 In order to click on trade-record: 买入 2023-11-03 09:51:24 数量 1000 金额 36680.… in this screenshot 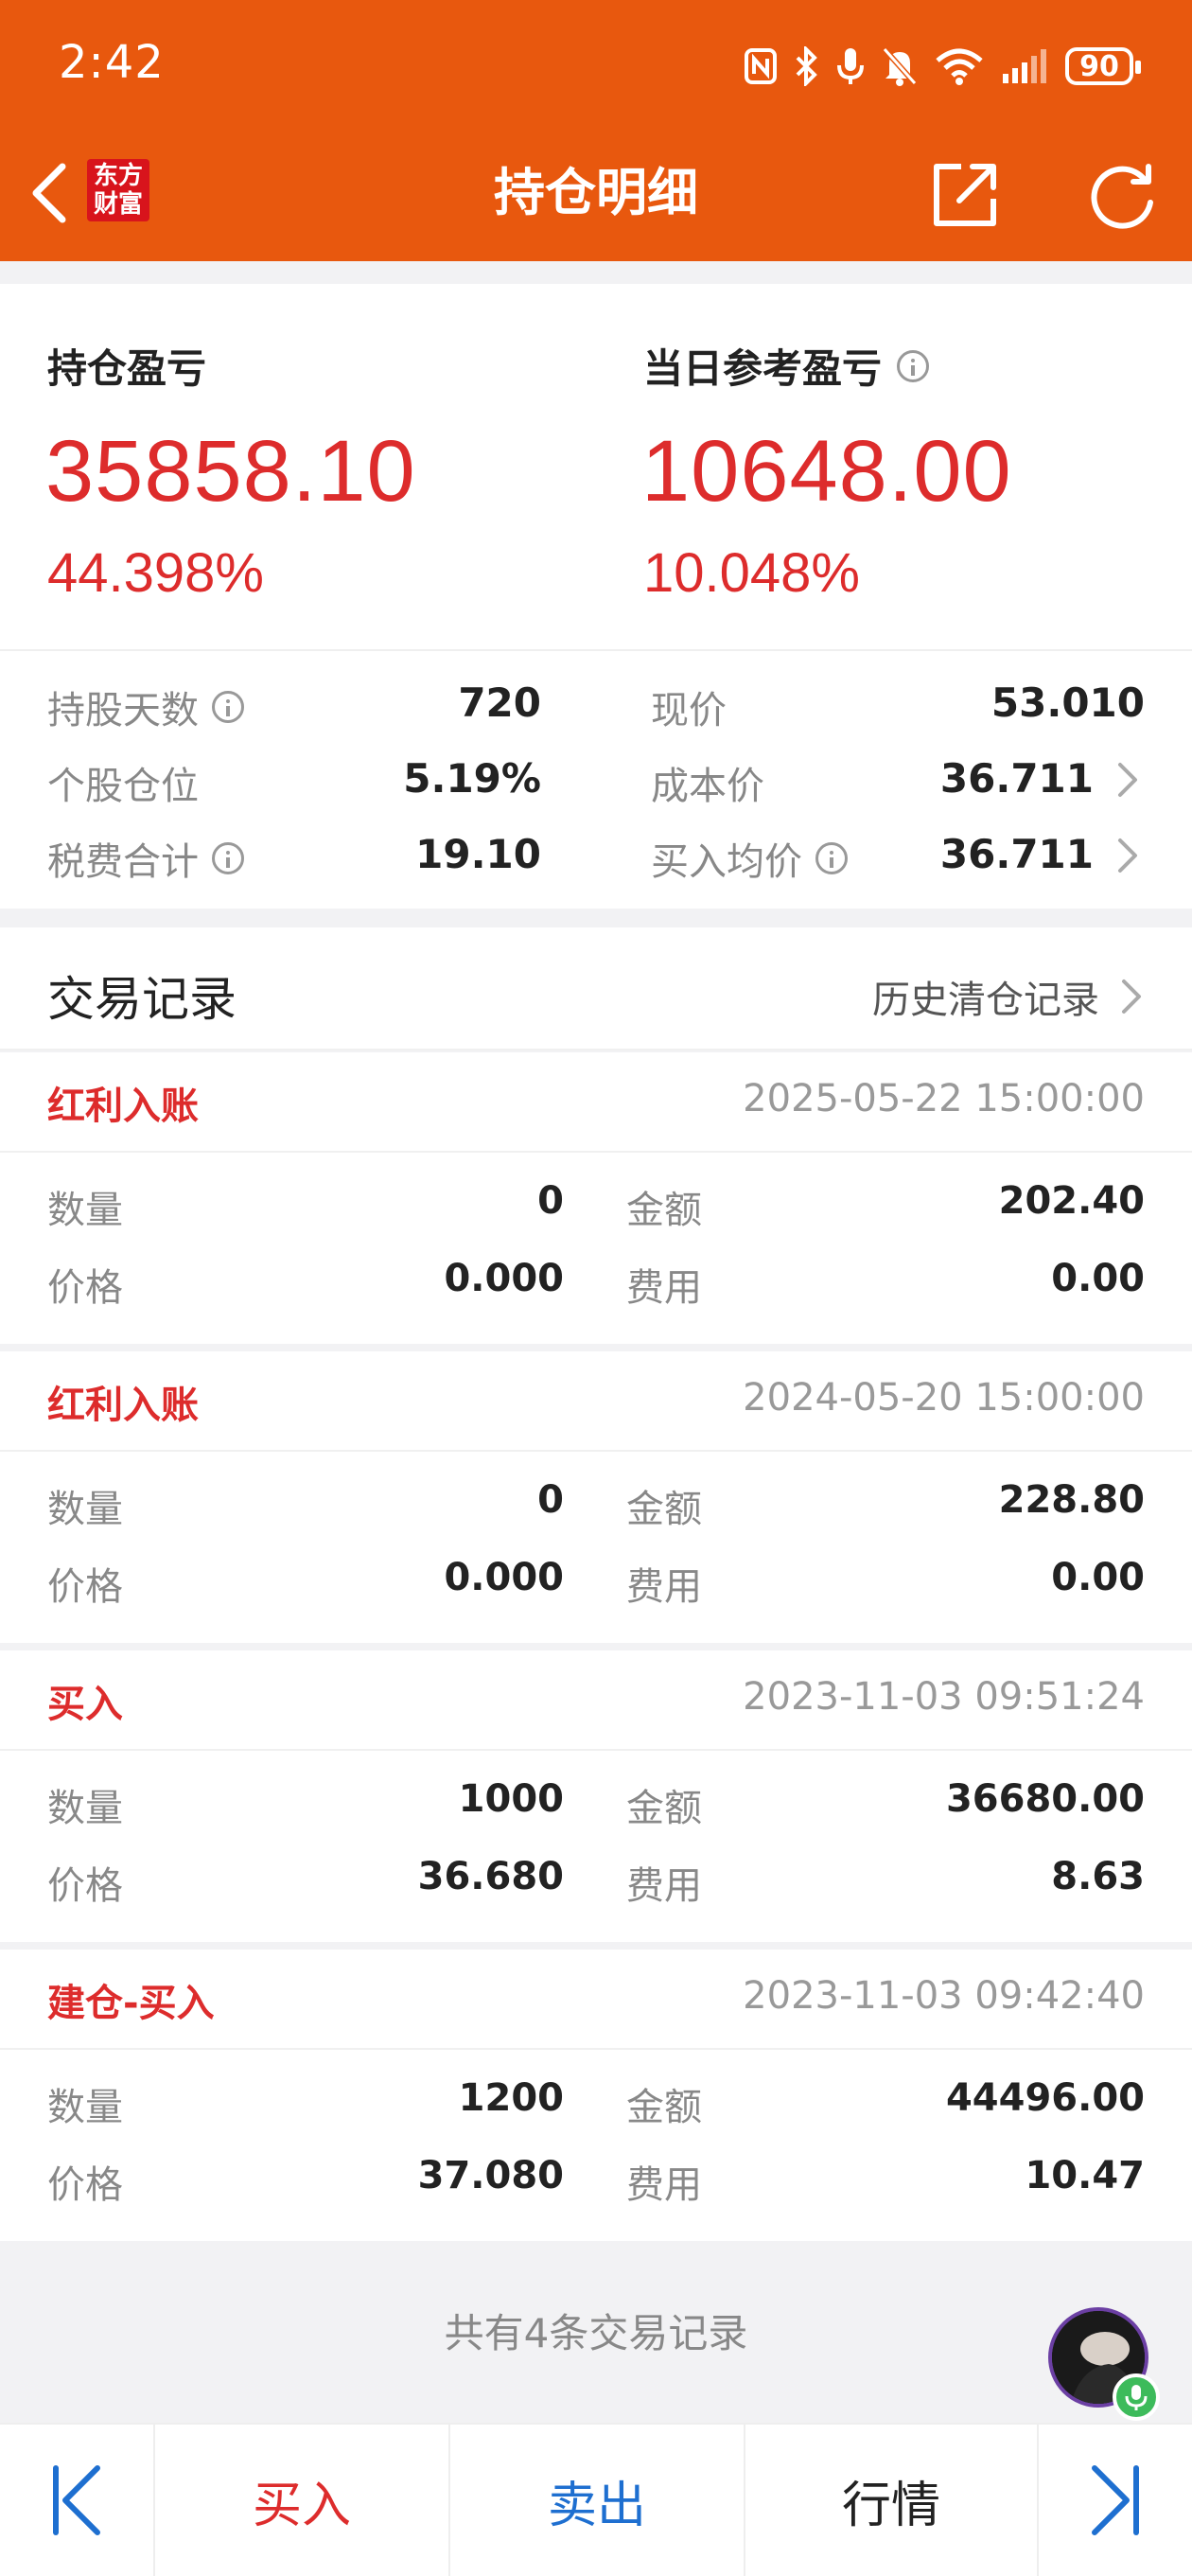, I will do `click(596, 1796)`.